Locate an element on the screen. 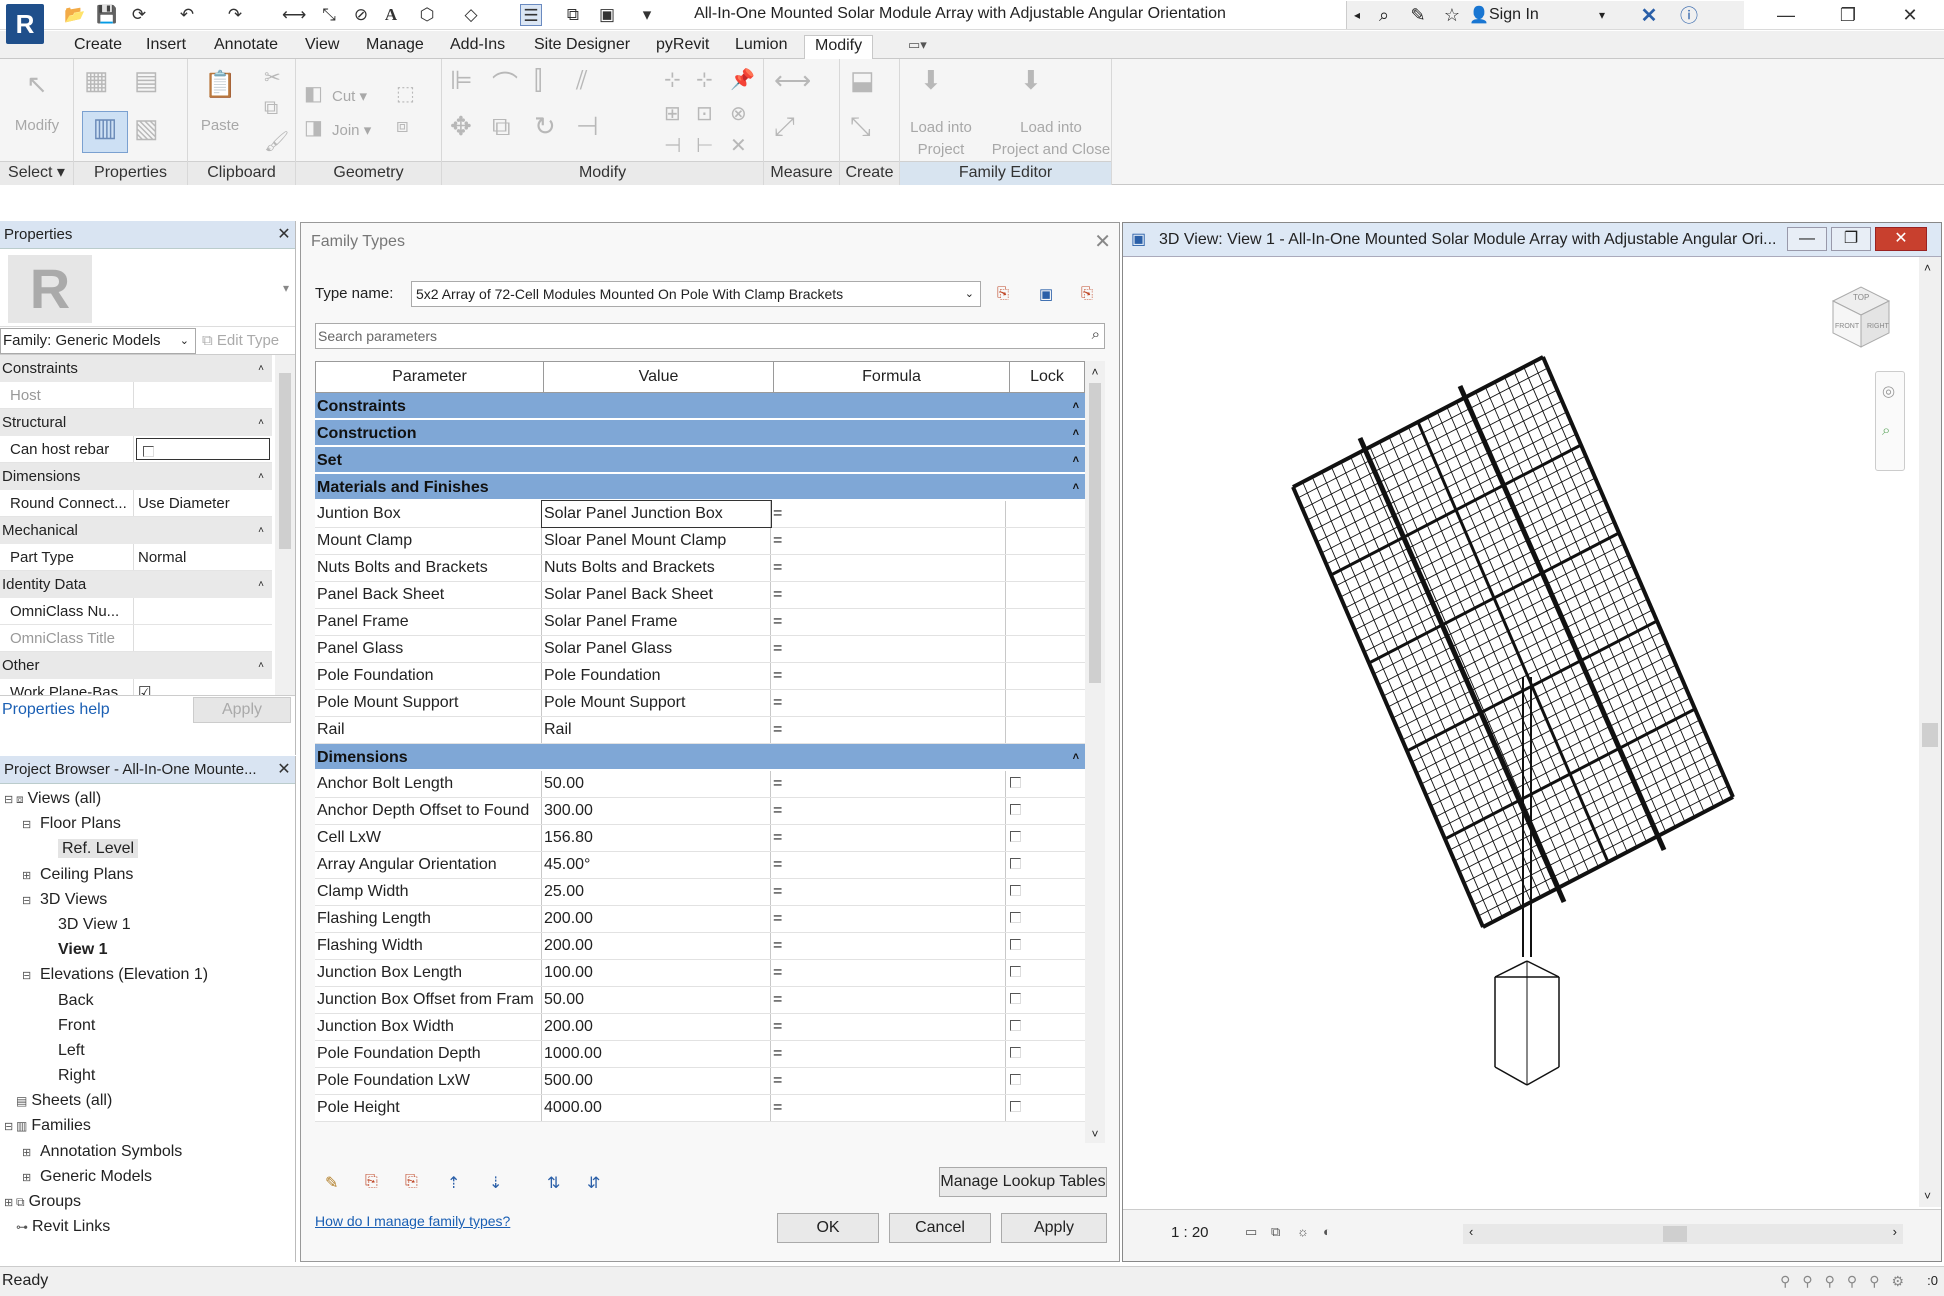  tree-item-sheets-all: ▤ Sheets (all) is located at coordinates (147, 1100).